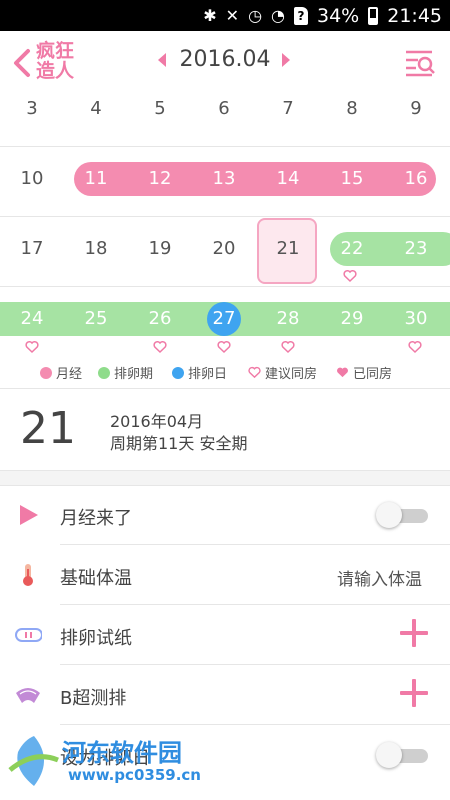  Describe the element at coordinates (96, 638) in the screenshot. I see `ovulation-test-label: 排卵试纸` at that location.